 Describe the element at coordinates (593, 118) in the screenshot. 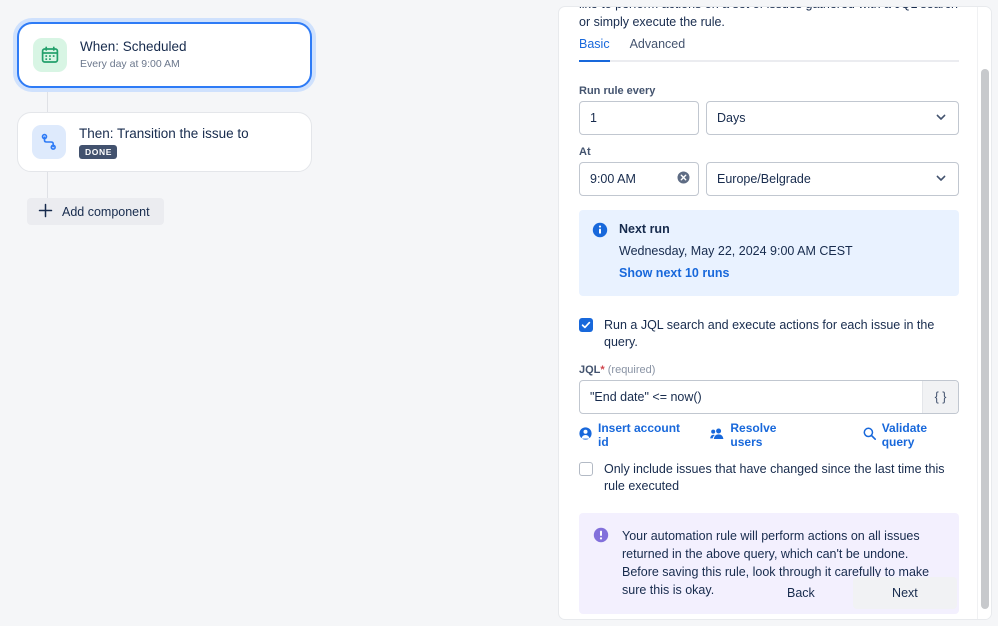

I see `interval-value-text: 1` at that location.